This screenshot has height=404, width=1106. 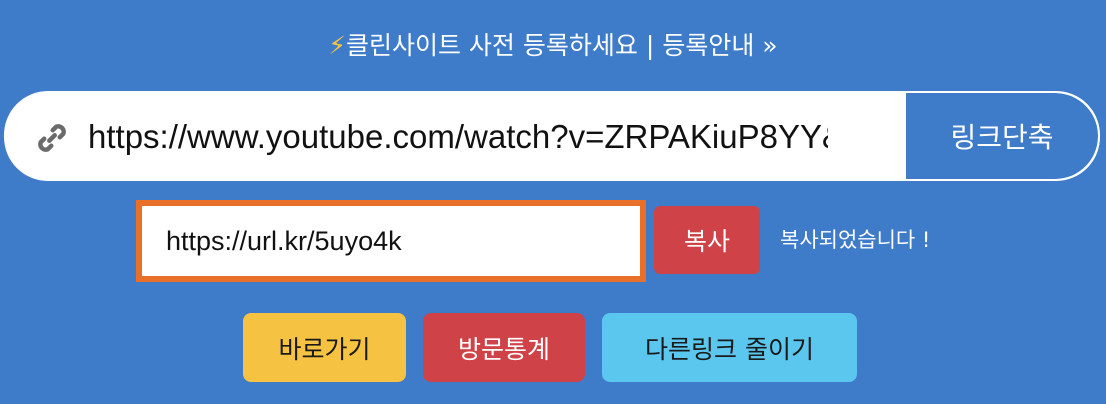 What do you see at coordinates (458, 137) in the screenshot?
I see `long-url-input` at bounding box center [458, 137].